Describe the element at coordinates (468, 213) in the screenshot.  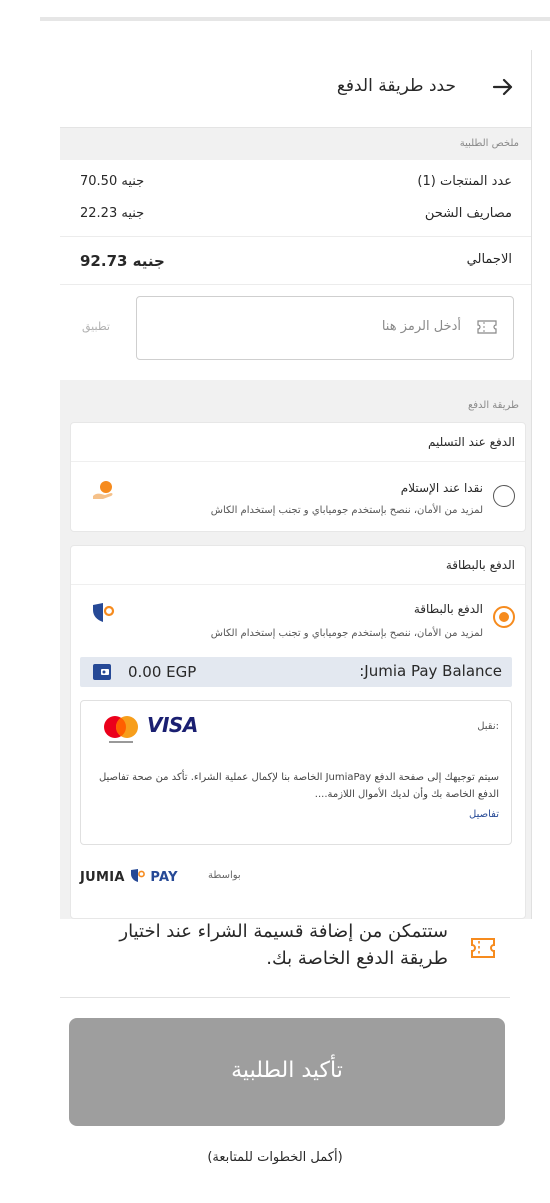
I see `shipping-label: مصاريف الشحن` at that location.